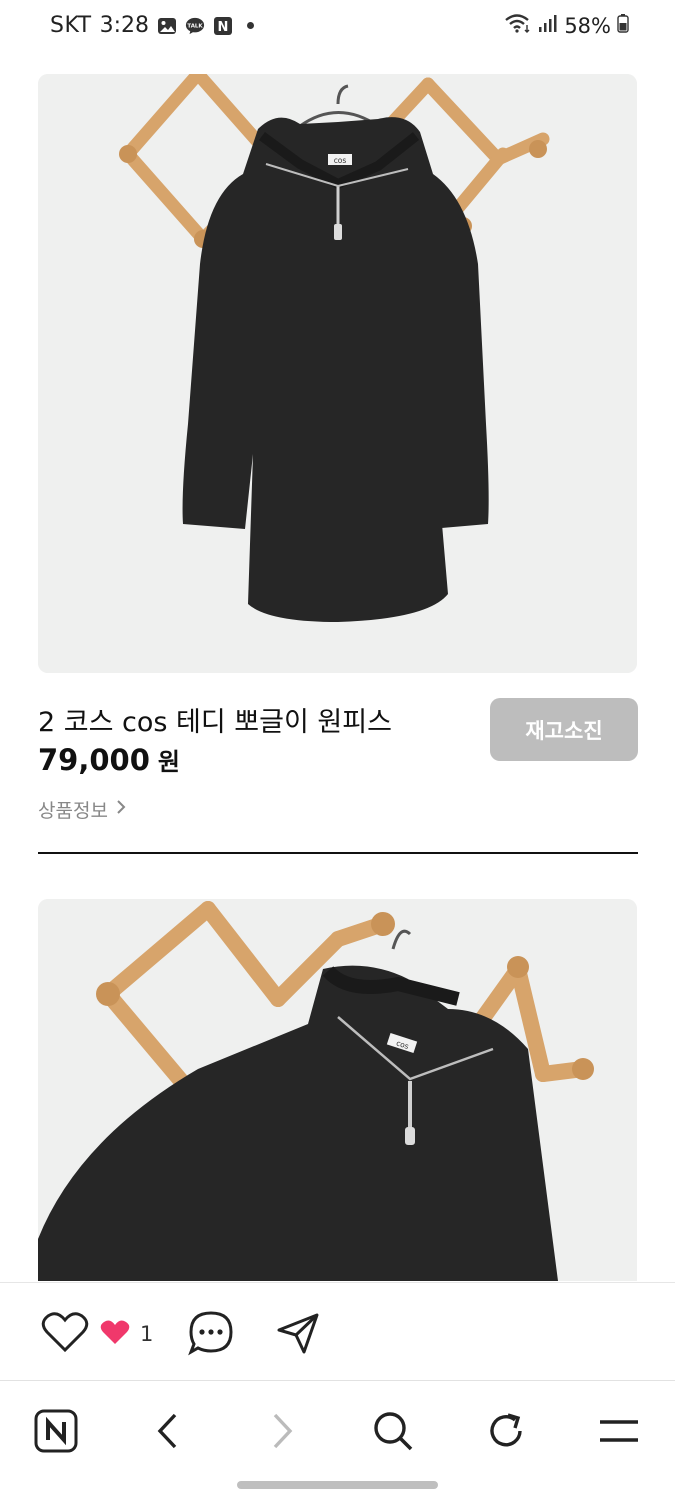  What do you see at coordinates (337, 28) in the screenshot?
I see `status-bar: SKT 3:28 TALK N 58%` at bounding box center [337, 28].